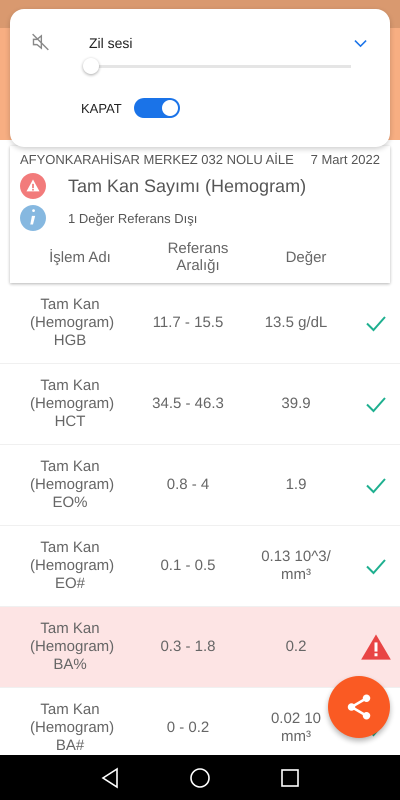 Image resolution: width=400 pixels, height=800 pixels. I want to click on test-title: Tam Kan Sayımı (Hemogram), so click(187, 186).